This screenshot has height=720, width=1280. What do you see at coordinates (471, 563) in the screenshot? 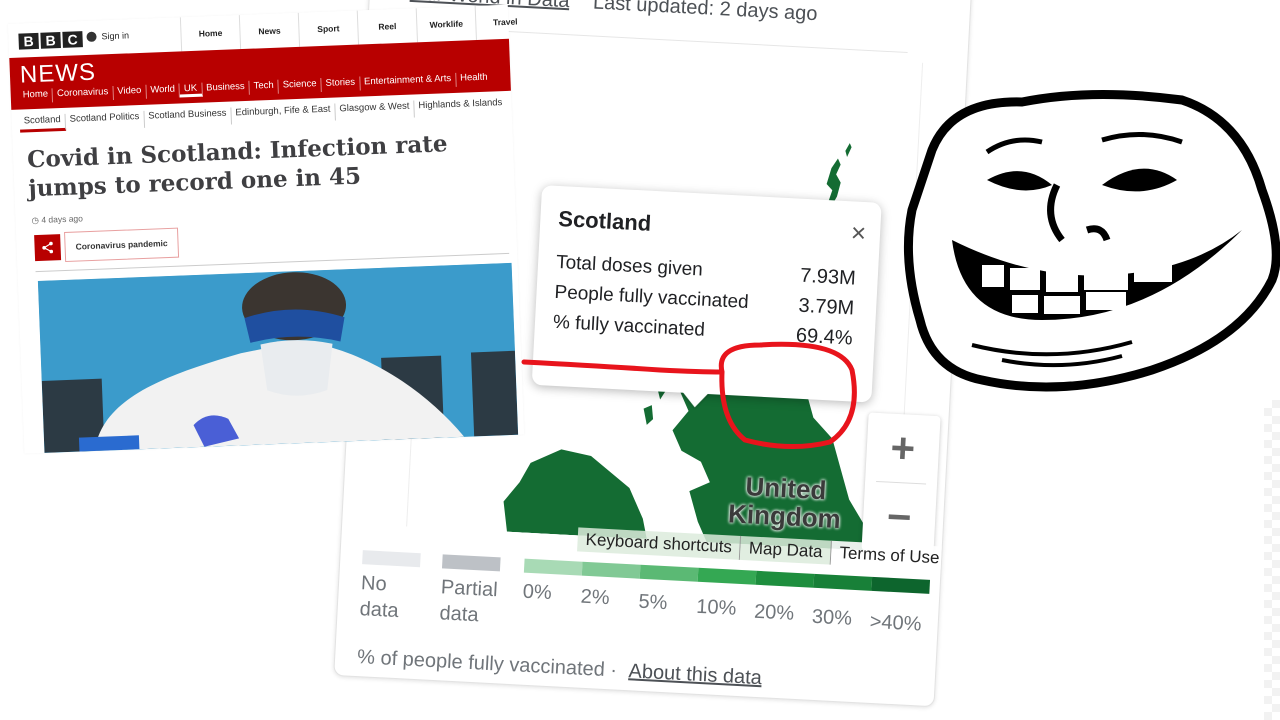
I see `partial-data-swatch` at bounding box center [471, 563].